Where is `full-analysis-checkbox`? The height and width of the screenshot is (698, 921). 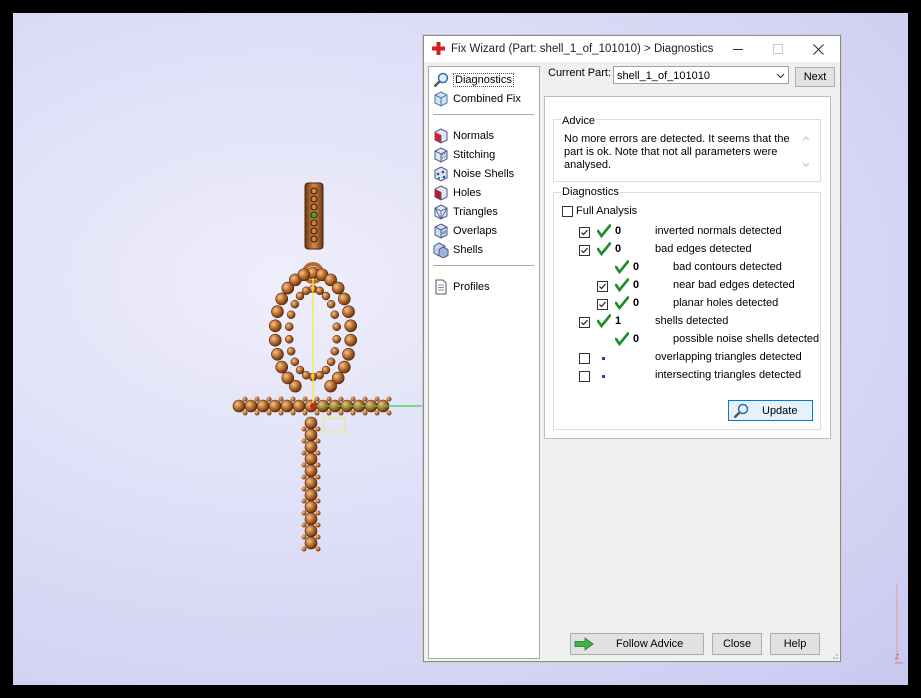 full-analysis-checkbox is located at coordinates (567, 211).